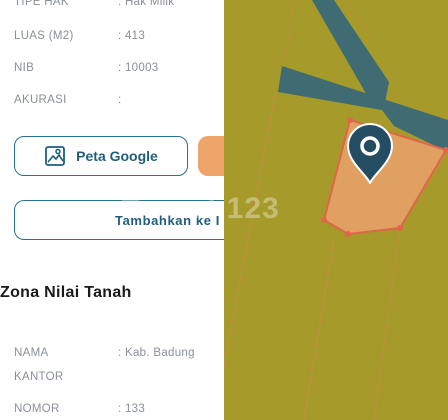  Describe the element at coordinates (40, 100) in the screenshot. I see `akurasi-label: AKURASI` at that location.